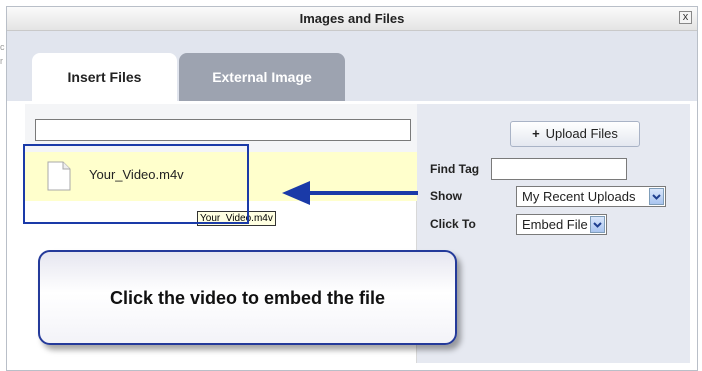 The width and height of the screenshot is (702, 371). I want to click on click-to-select: Embed File, so click(561, 224).